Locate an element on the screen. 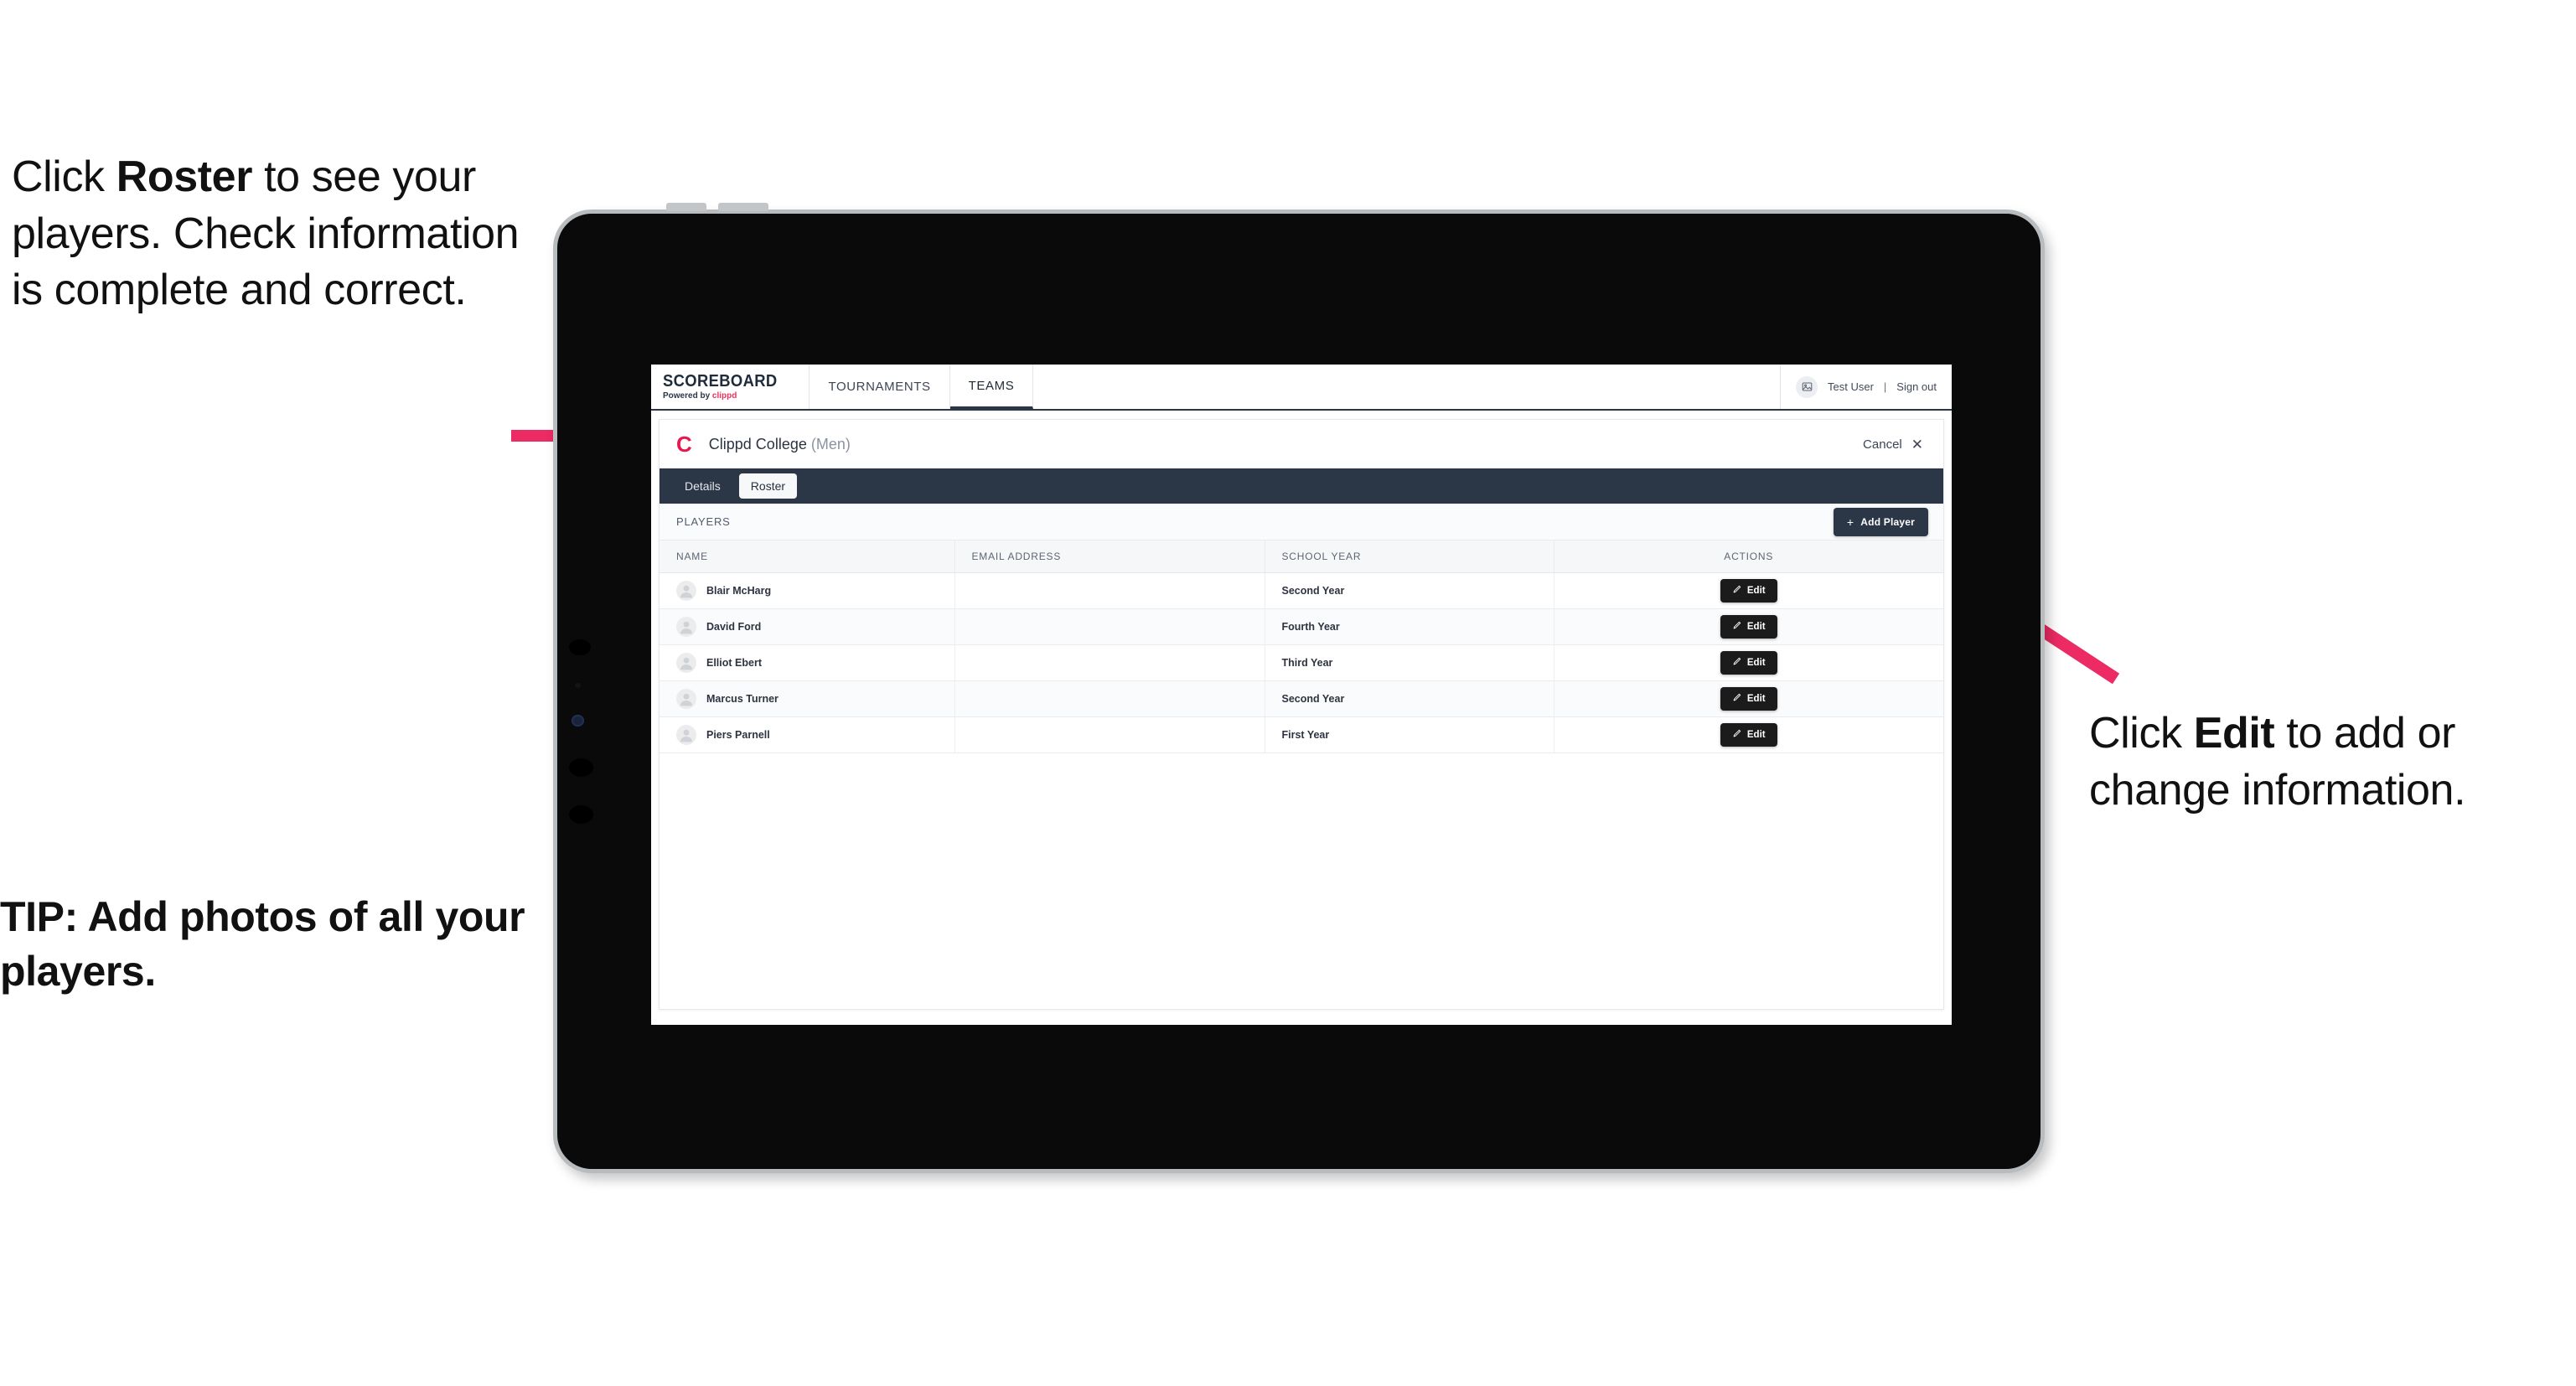 The image size is (2576, 1386). tablet-side-sensor is located at coordinates (578, 685).